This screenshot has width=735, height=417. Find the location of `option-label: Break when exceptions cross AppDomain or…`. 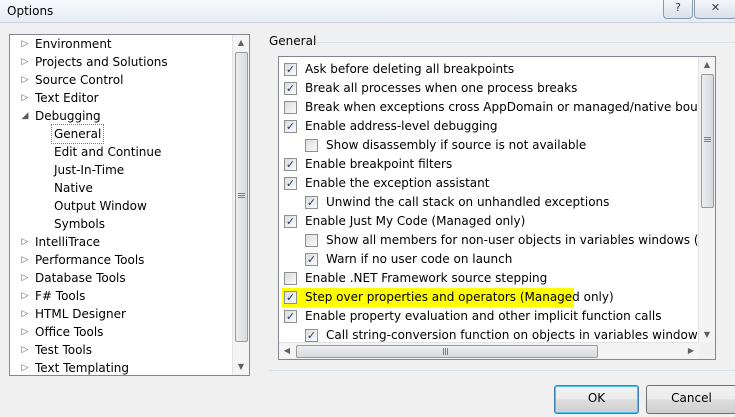

option-label: Break when exceptions cross AppDomain or… is located at coordinates (510, 107).